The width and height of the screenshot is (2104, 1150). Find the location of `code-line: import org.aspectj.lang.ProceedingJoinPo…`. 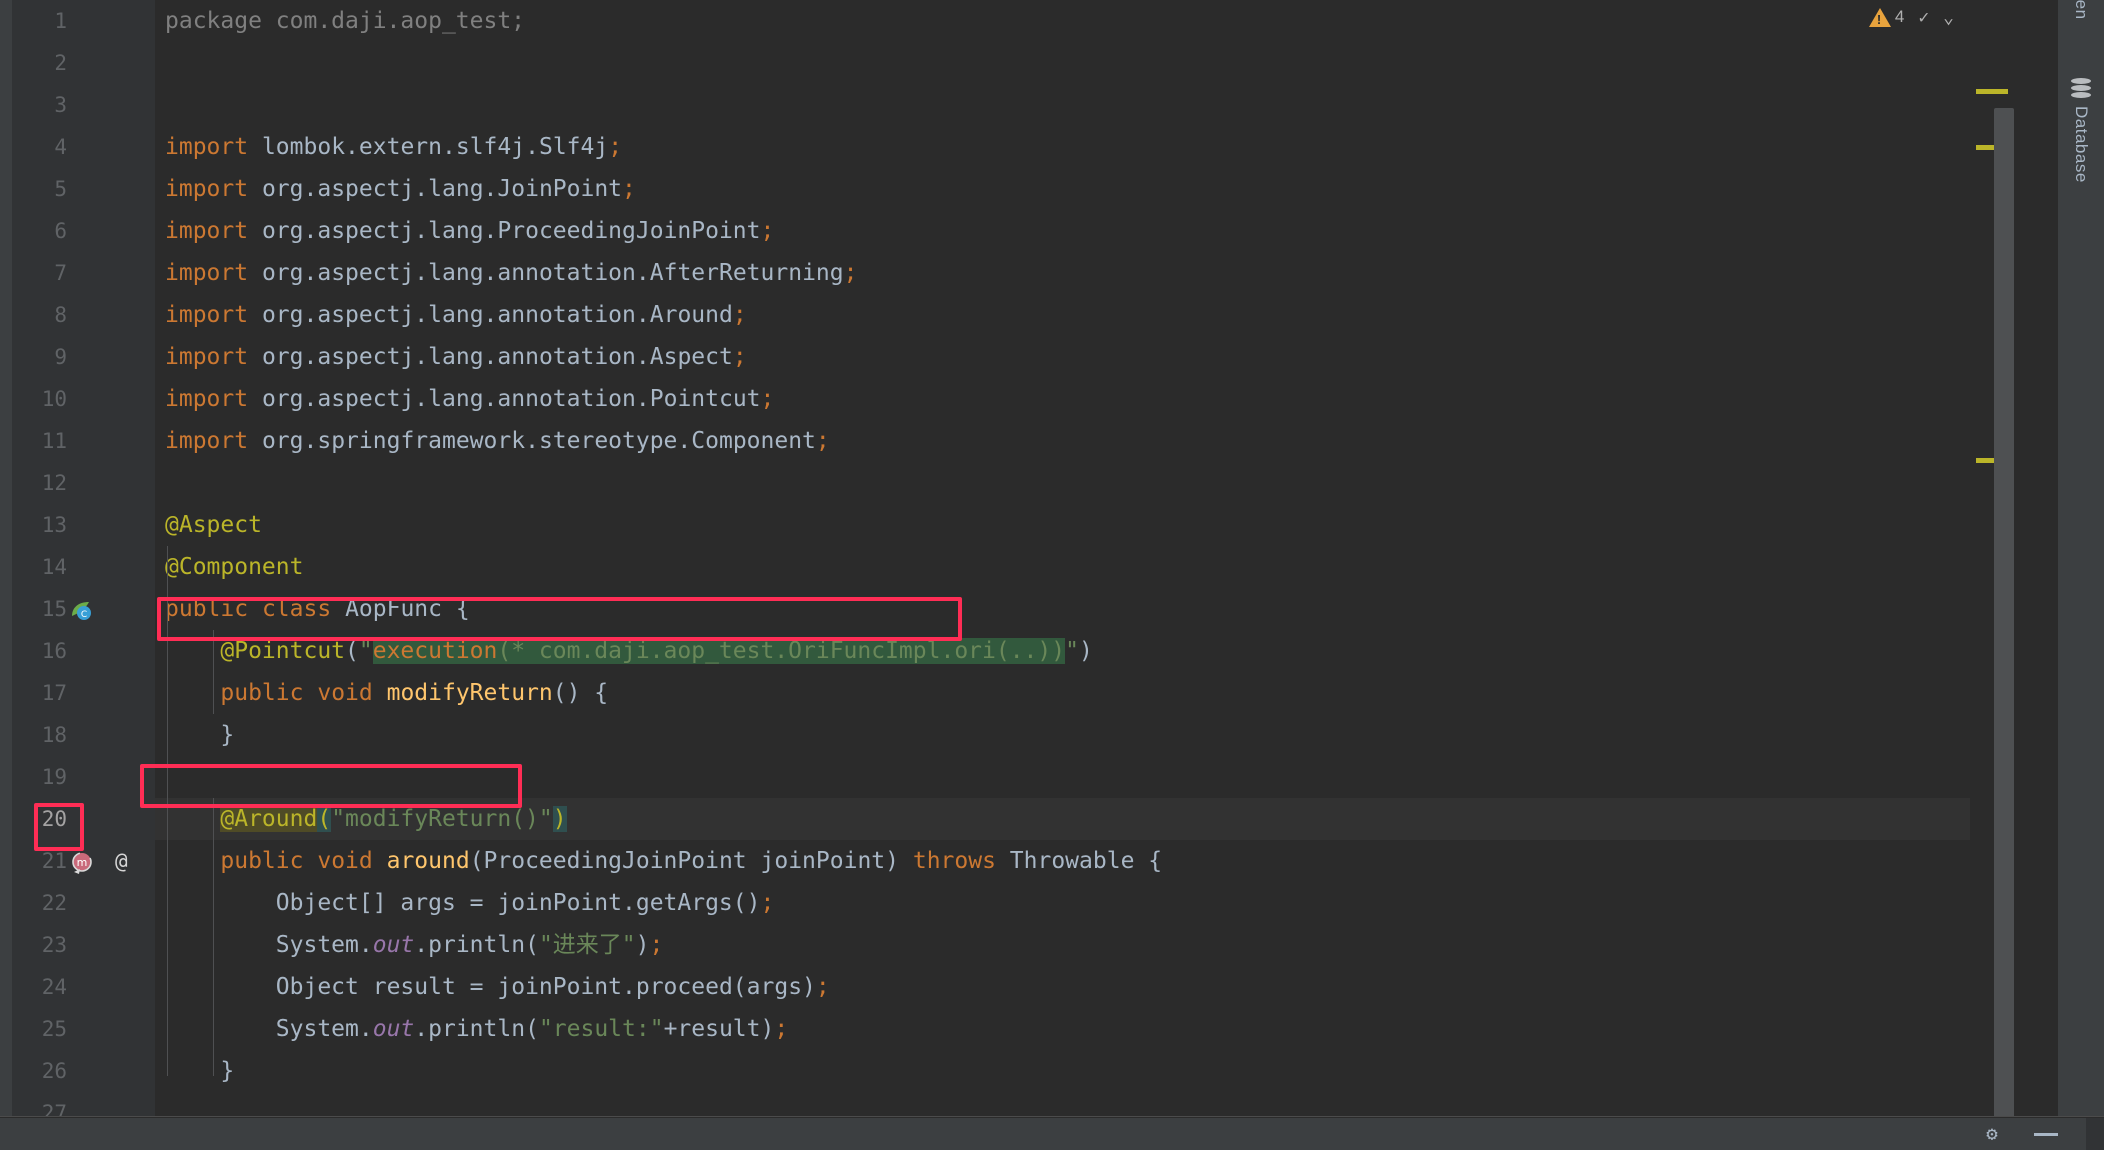

code-line: import org.aspectj.lang.ProceedingJoinPo… is located at coordinates (1062, 231).